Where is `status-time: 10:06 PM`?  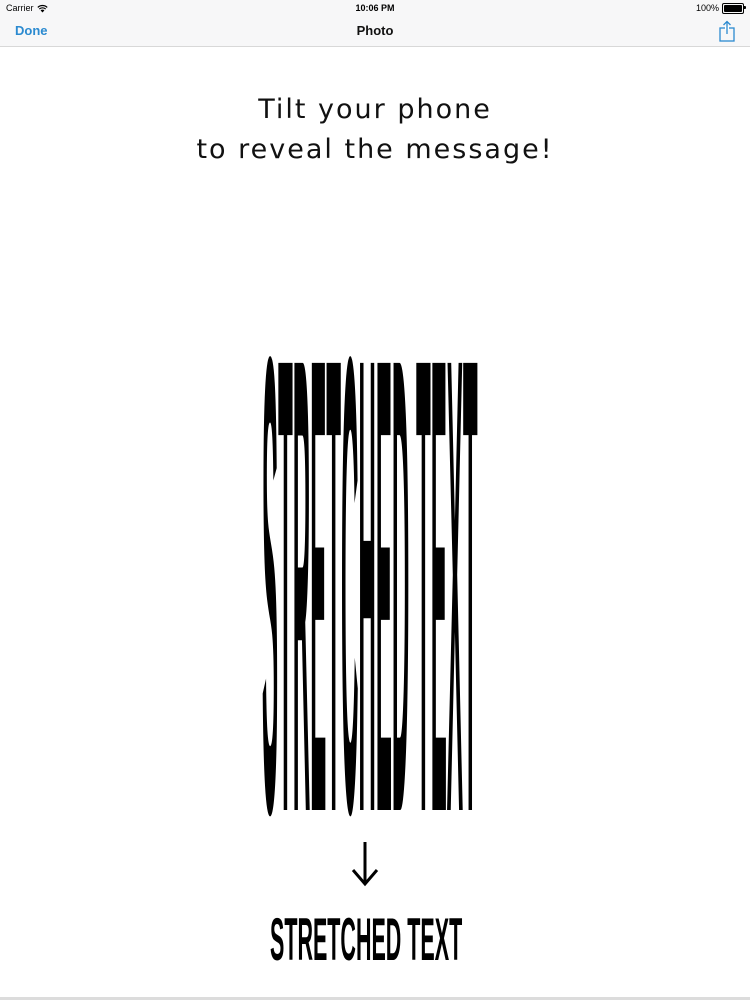 status-time: 10:06 PM is located at coordinates (375, 8).